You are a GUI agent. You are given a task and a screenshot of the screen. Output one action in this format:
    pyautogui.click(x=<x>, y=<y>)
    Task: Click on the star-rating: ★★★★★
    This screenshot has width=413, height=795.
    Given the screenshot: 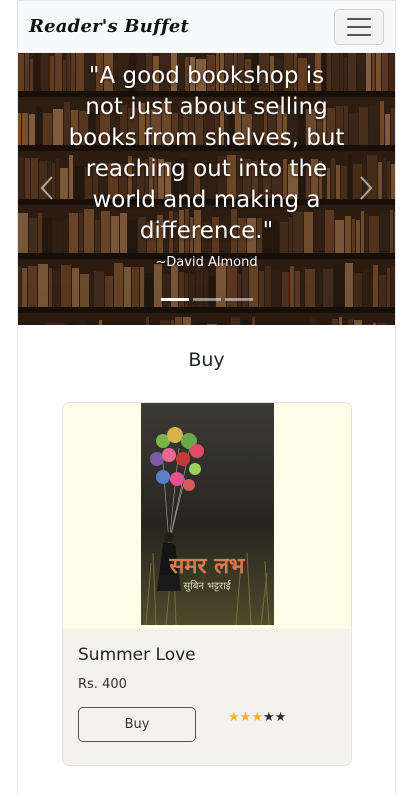 What is the action you would take?
    pyautogui.click(x=257, y=717)
    